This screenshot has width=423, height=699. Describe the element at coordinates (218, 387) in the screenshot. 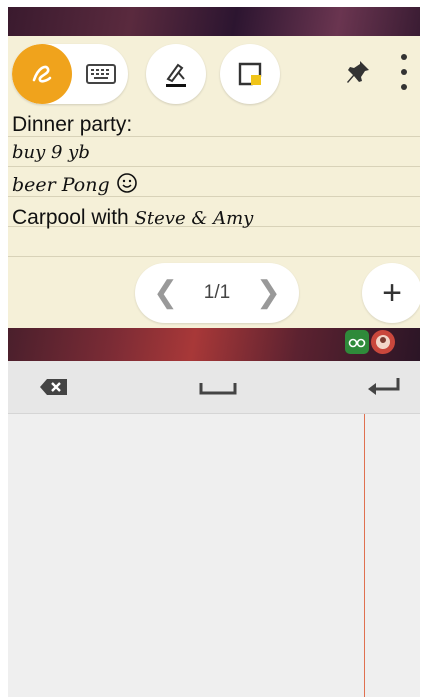

I see `space-icon` at that location.